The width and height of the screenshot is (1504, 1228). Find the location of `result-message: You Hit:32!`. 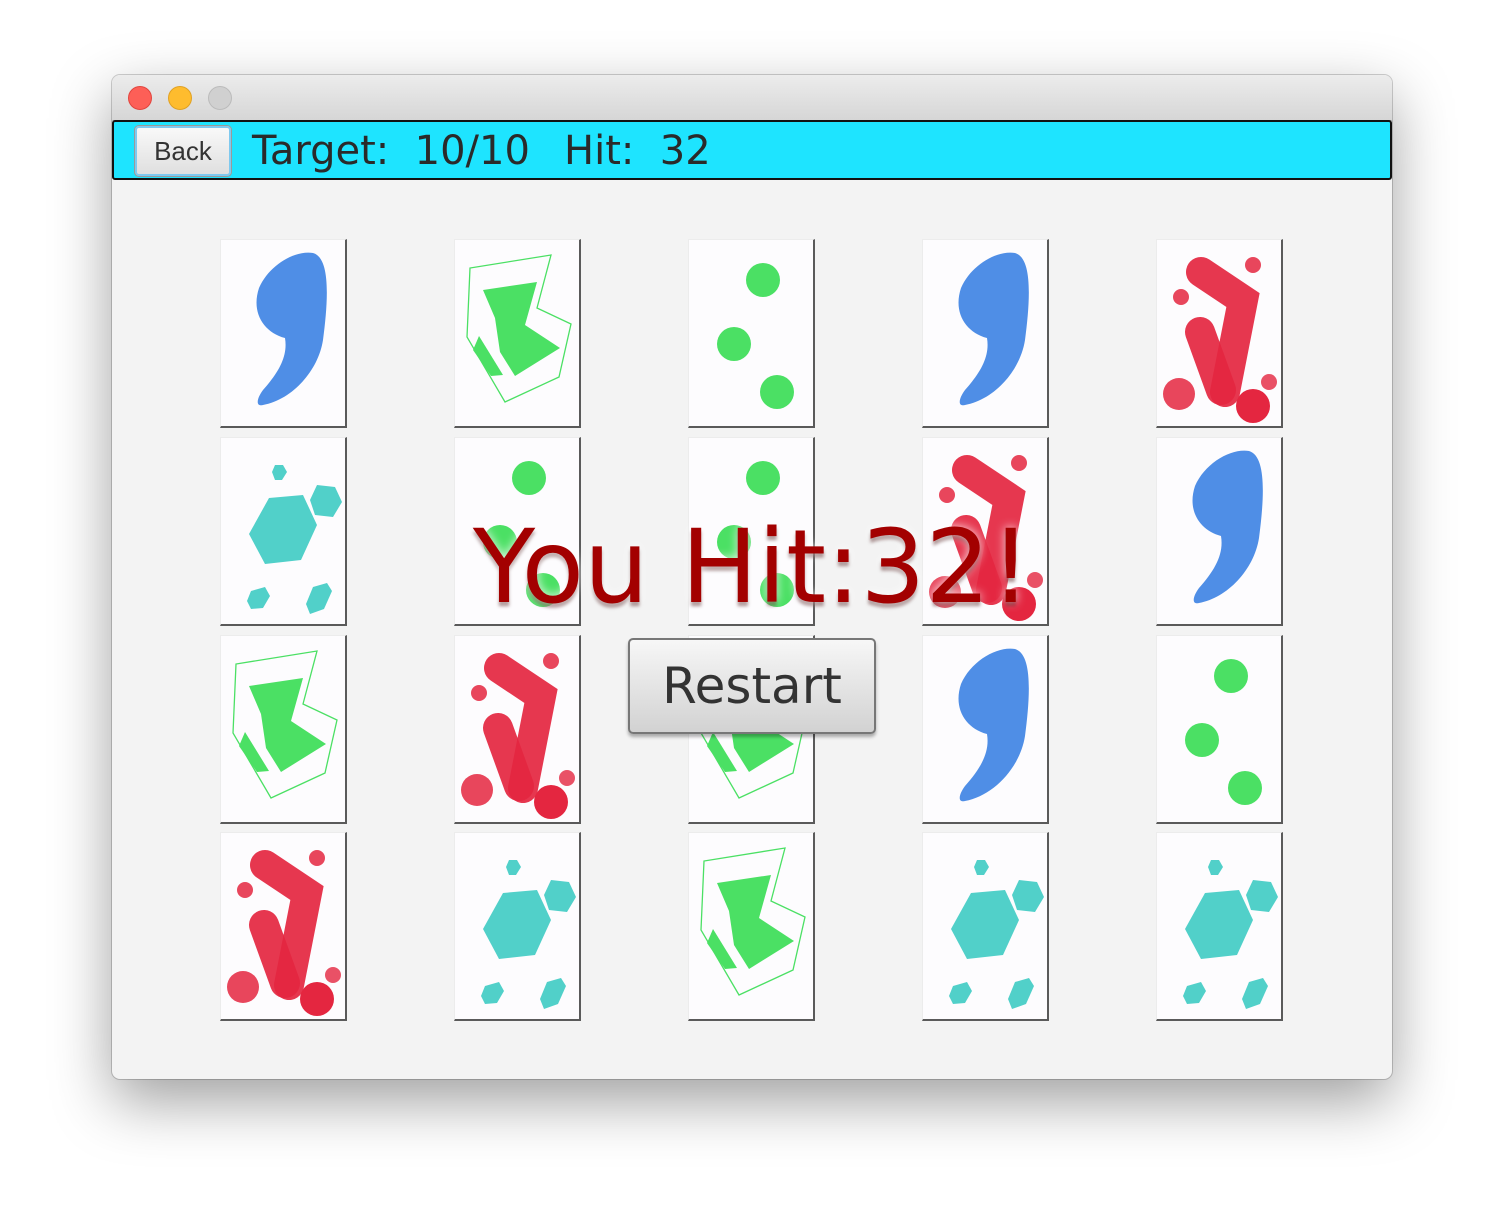

result-message: You Hit:32! is located at coordinates (752, 567).